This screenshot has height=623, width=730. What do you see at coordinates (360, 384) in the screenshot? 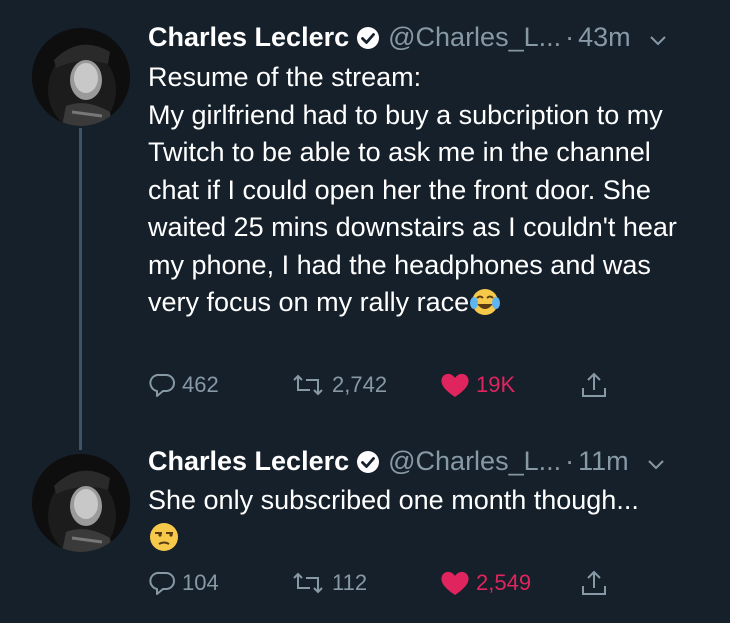
I see `retweet-count: 2,742` at bounding box center [360, 384].